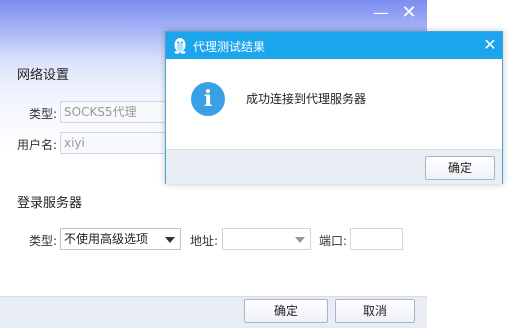  Describe the element at coordinates (375, 311) in the screenshot. I see `settings-cancel-button: 取消` at that location.